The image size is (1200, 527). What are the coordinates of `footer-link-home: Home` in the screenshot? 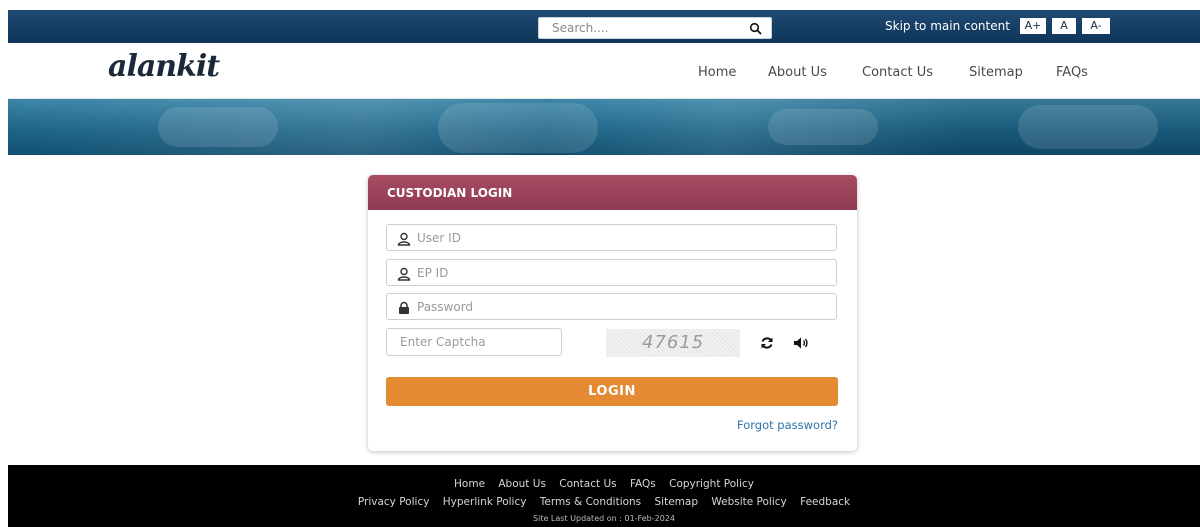 It's located at (469, 484).